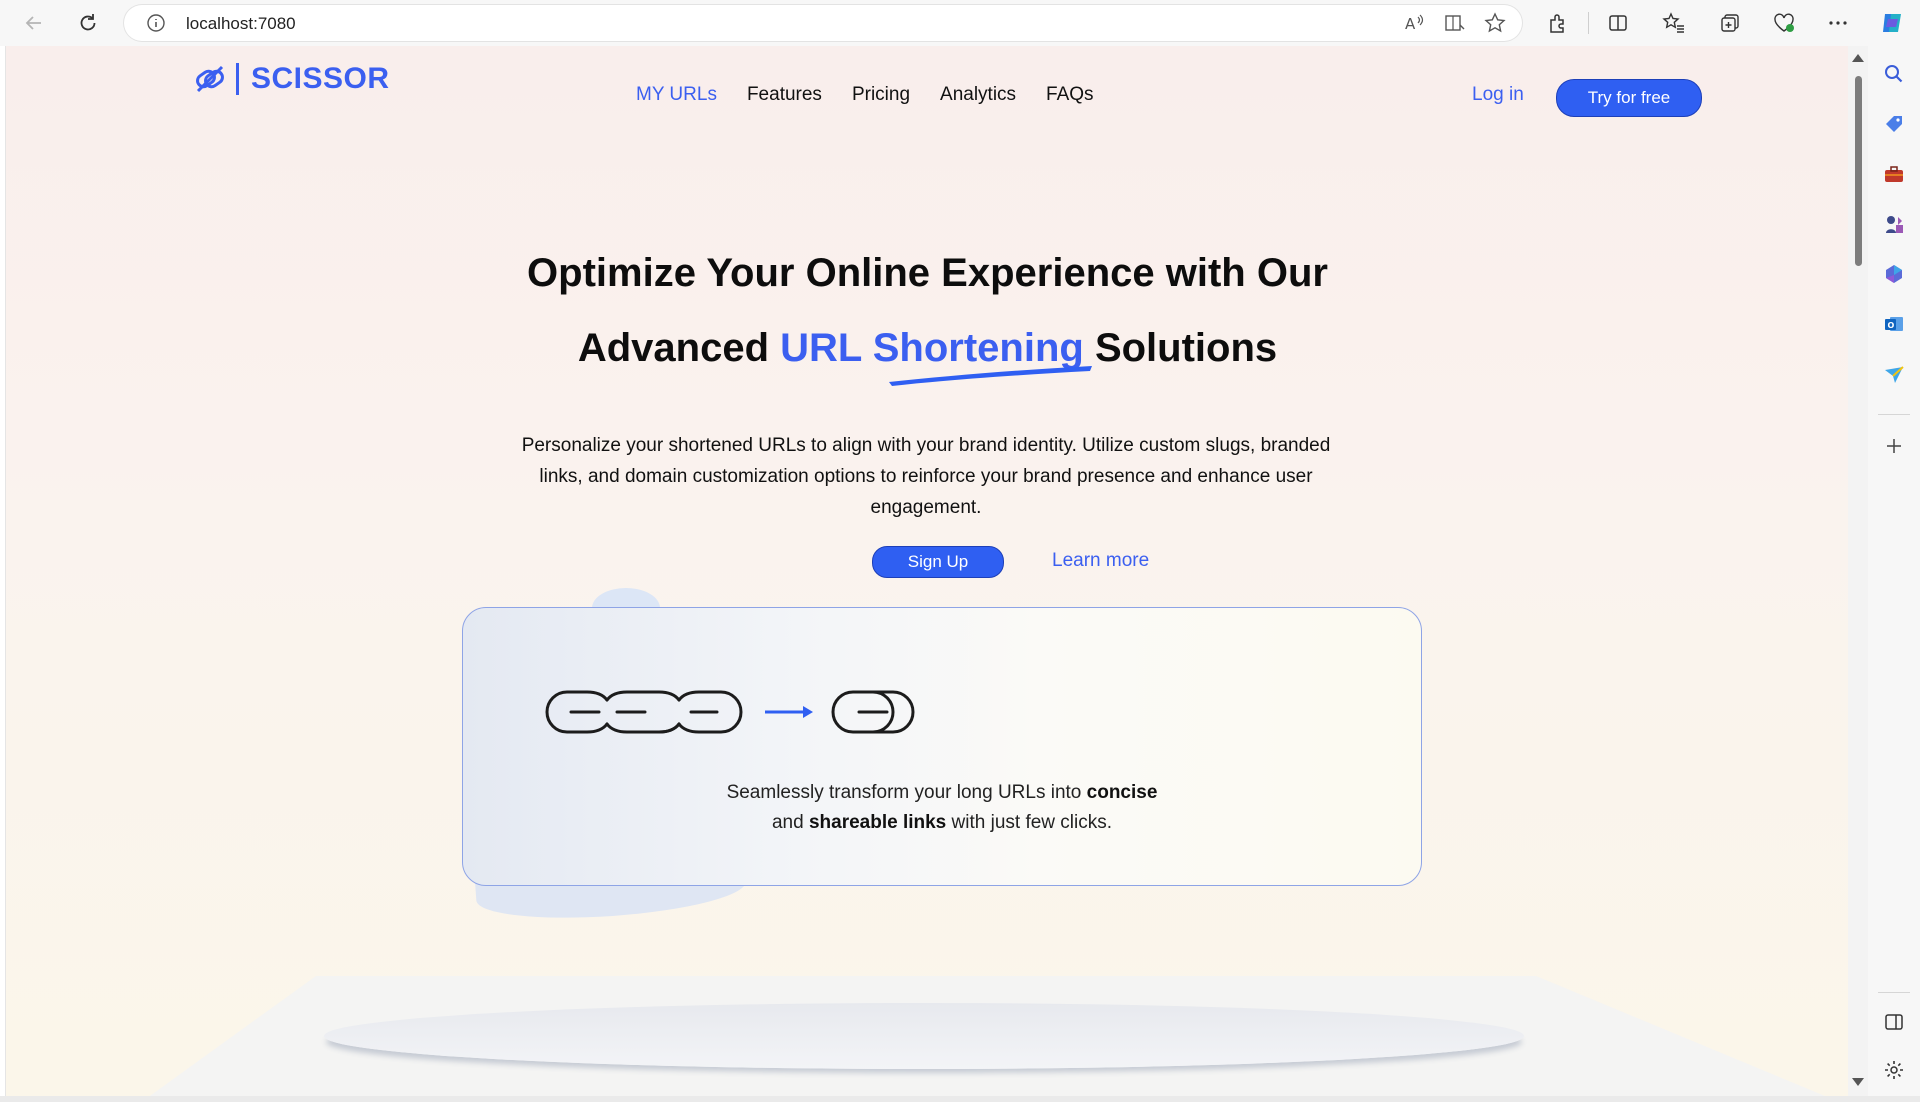  What do you see at coordinates (1858, 171) in the screenshot?
I see `scrollbar-thumb` at bounding box center [1858, 171].